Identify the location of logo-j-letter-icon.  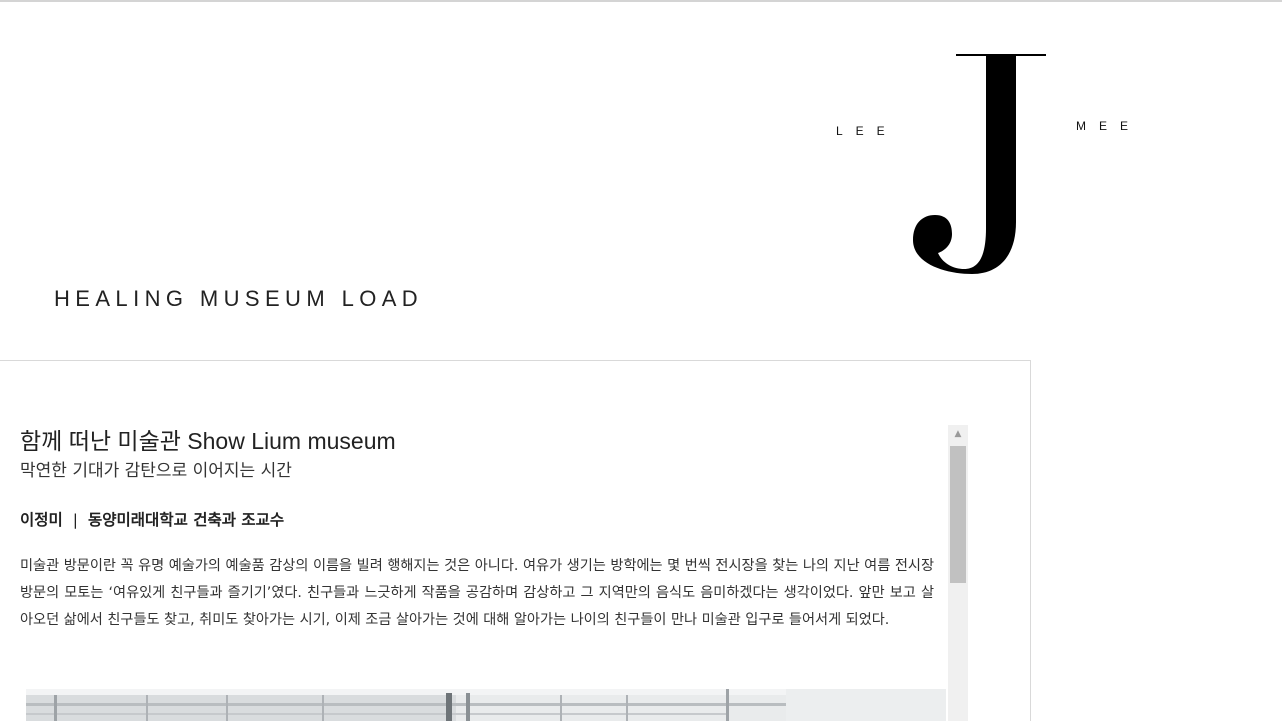
(979, 164).